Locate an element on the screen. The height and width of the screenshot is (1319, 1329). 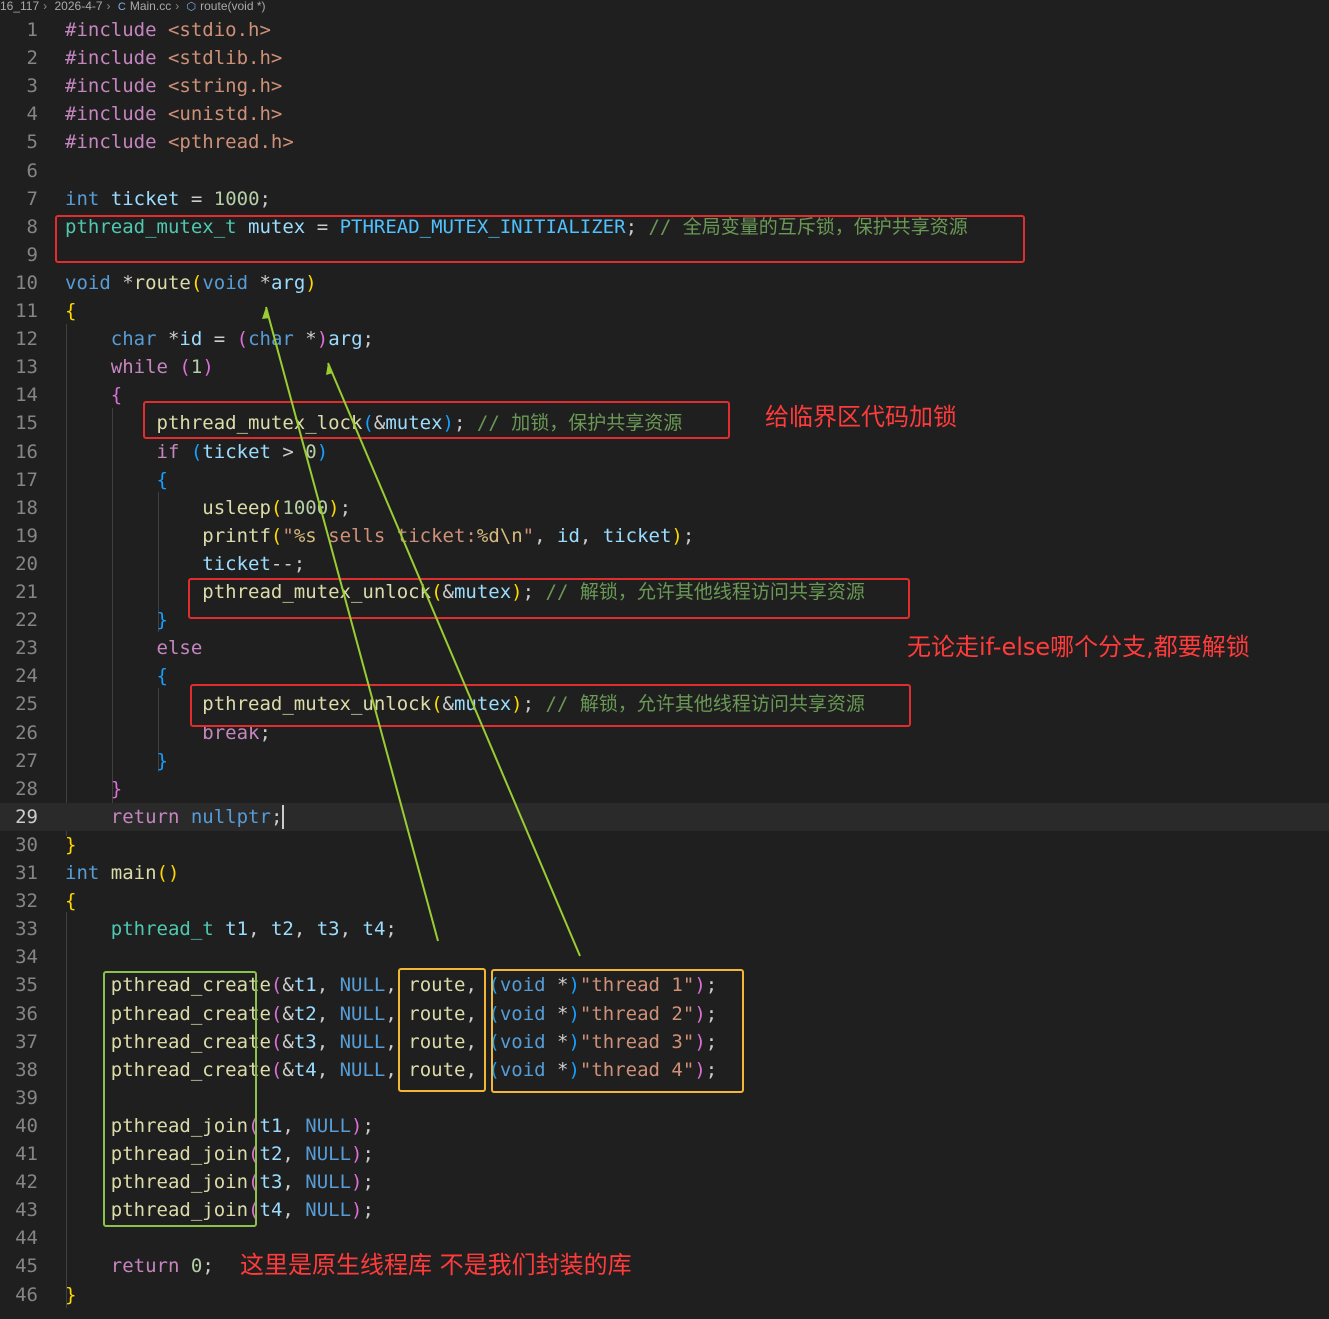
breadcrumb-item-symbol: route(void *) is located at coordinates (232, 6).